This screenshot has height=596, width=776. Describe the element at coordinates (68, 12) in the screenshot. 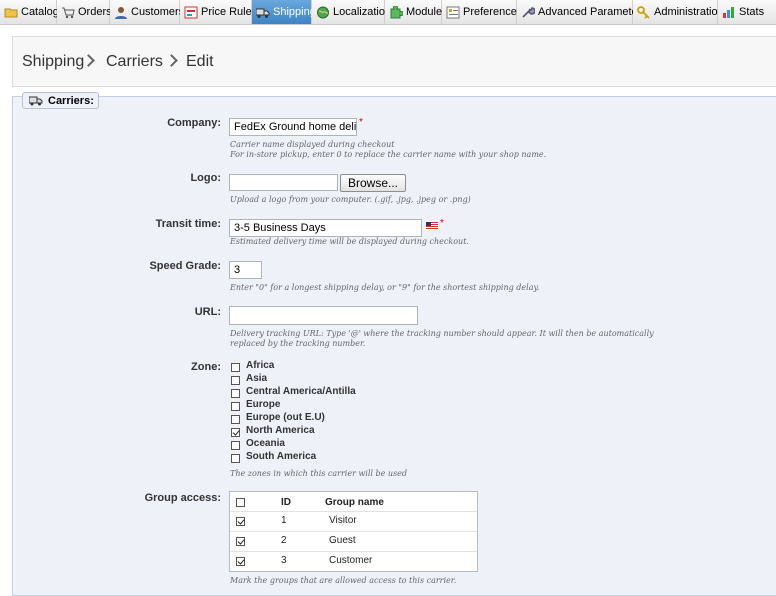

I see `cart-icon` at that location.